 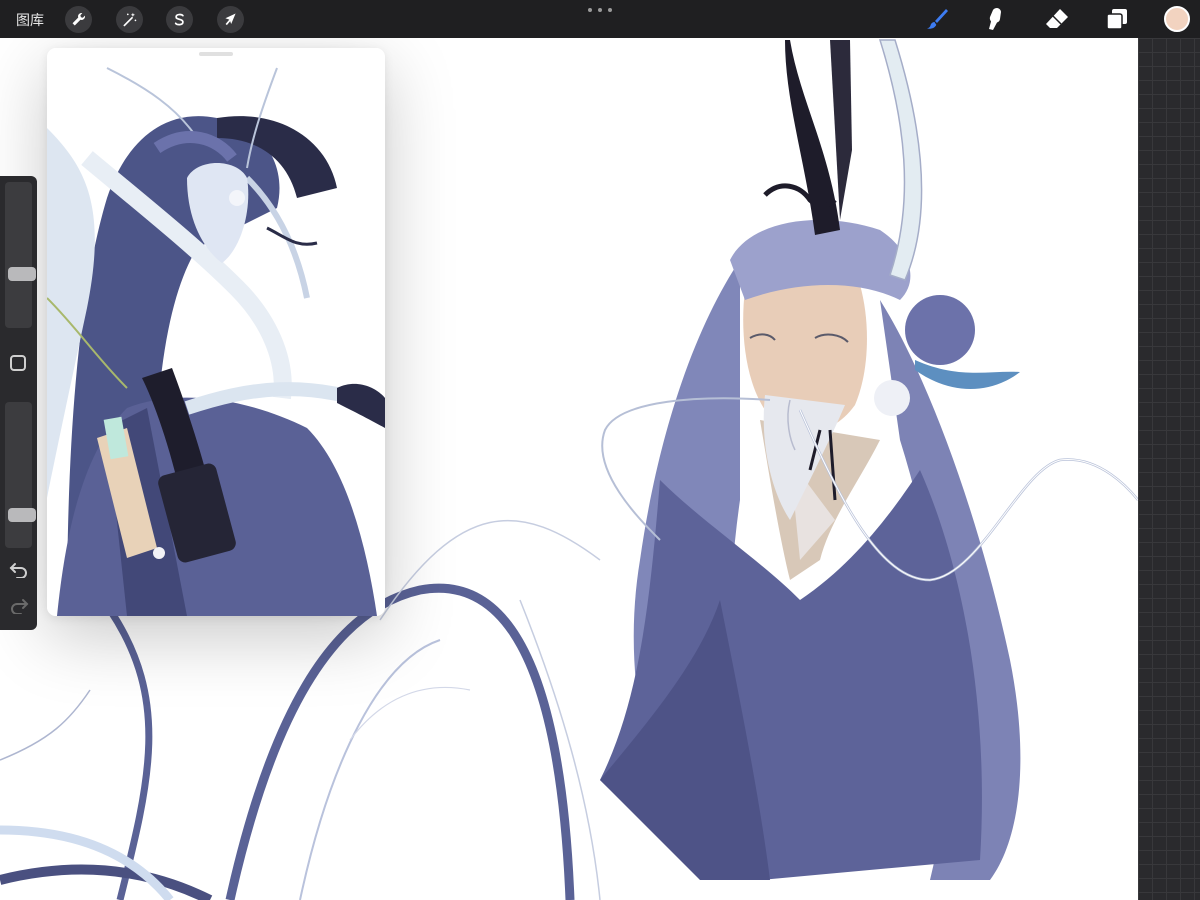 I want to click on adjustments-button, so click(x=129, y=19).